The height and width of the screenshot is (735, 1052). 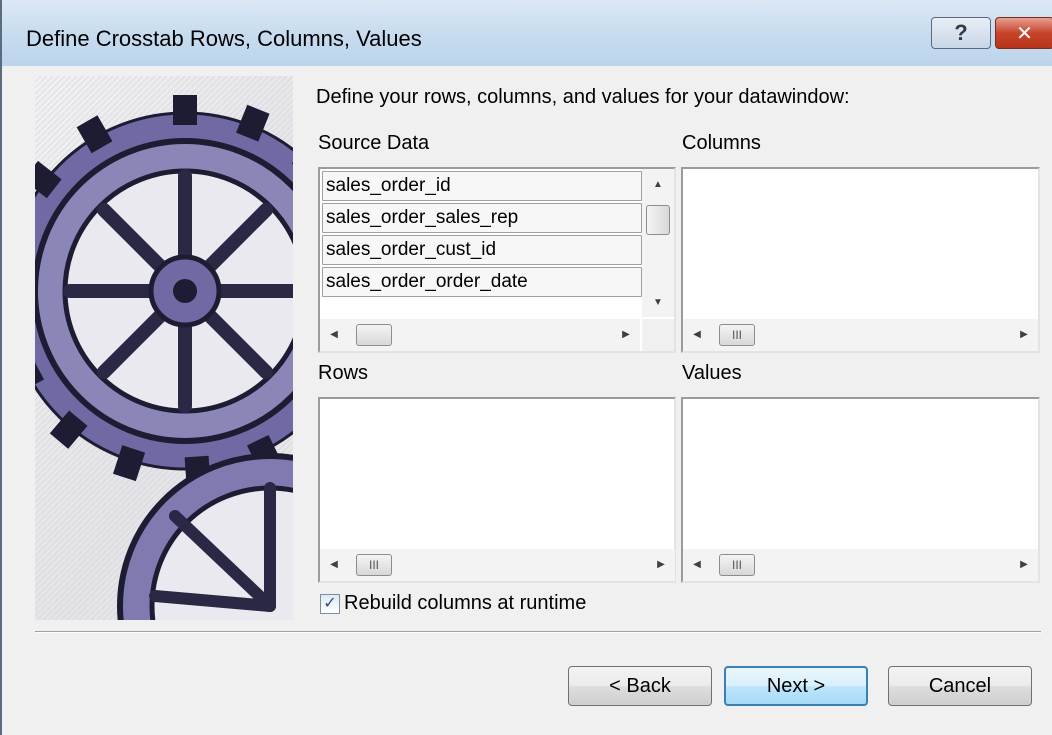 What do you see at coordinates (374, 565) in the screenshot?
I see `rows-horizontal-thumb: III` at bounding box center [374, 565].